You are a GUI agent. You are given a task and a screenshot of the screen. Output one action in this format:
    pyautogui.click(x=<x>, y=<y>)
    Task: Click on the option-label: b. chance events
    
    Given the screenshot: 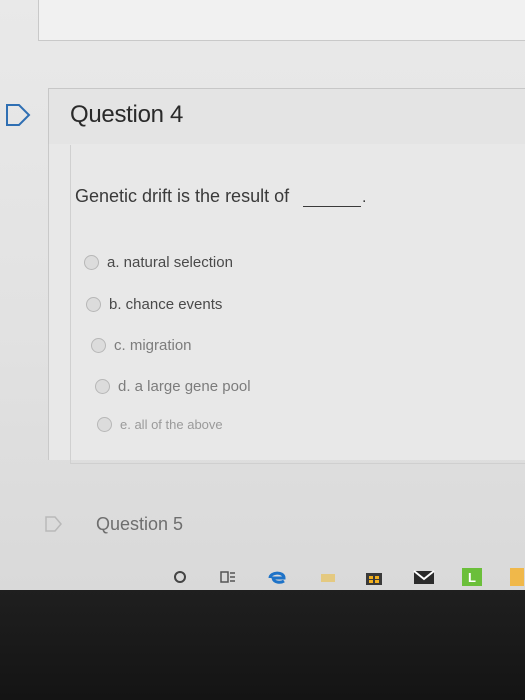 What is the action you would take?
    pyautogui.click(x=166, y=304)
    